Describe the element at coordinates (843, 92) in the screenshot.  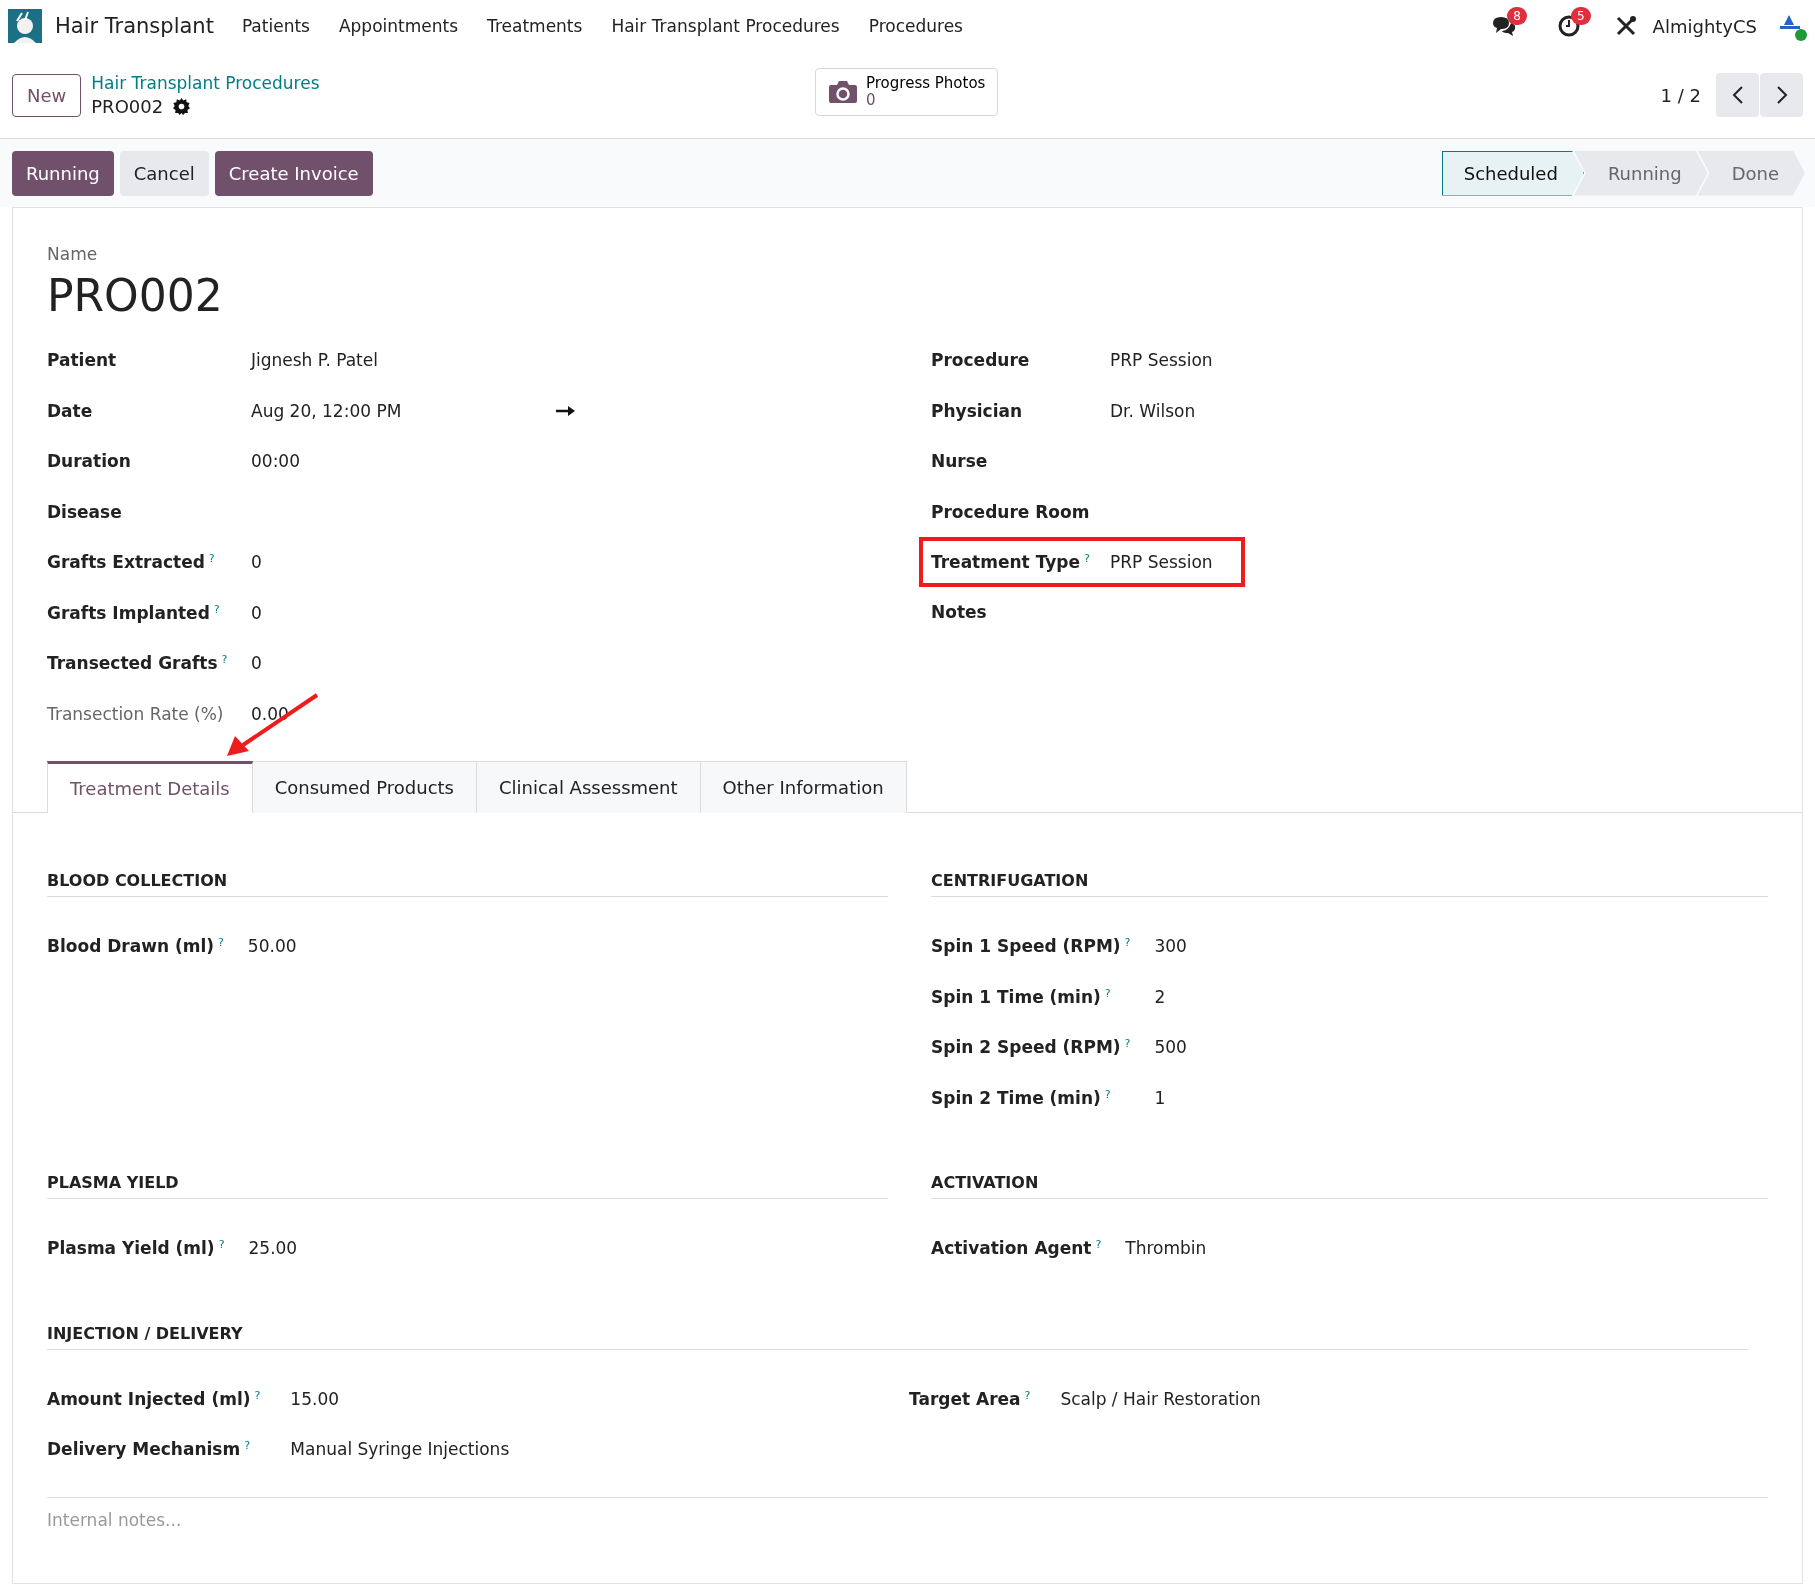
I see `camera-icon` at that location.